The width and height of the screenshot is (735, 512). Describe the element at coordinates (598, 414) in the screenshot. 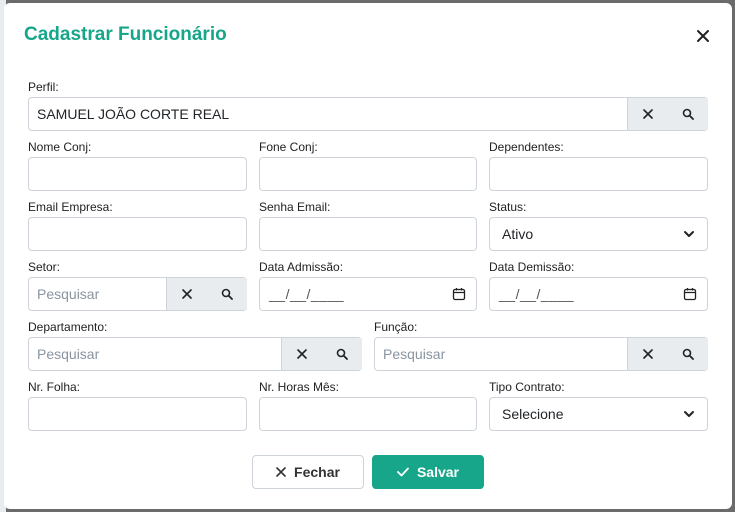

I see `tipo-contrato-select: Selecione` at that location.